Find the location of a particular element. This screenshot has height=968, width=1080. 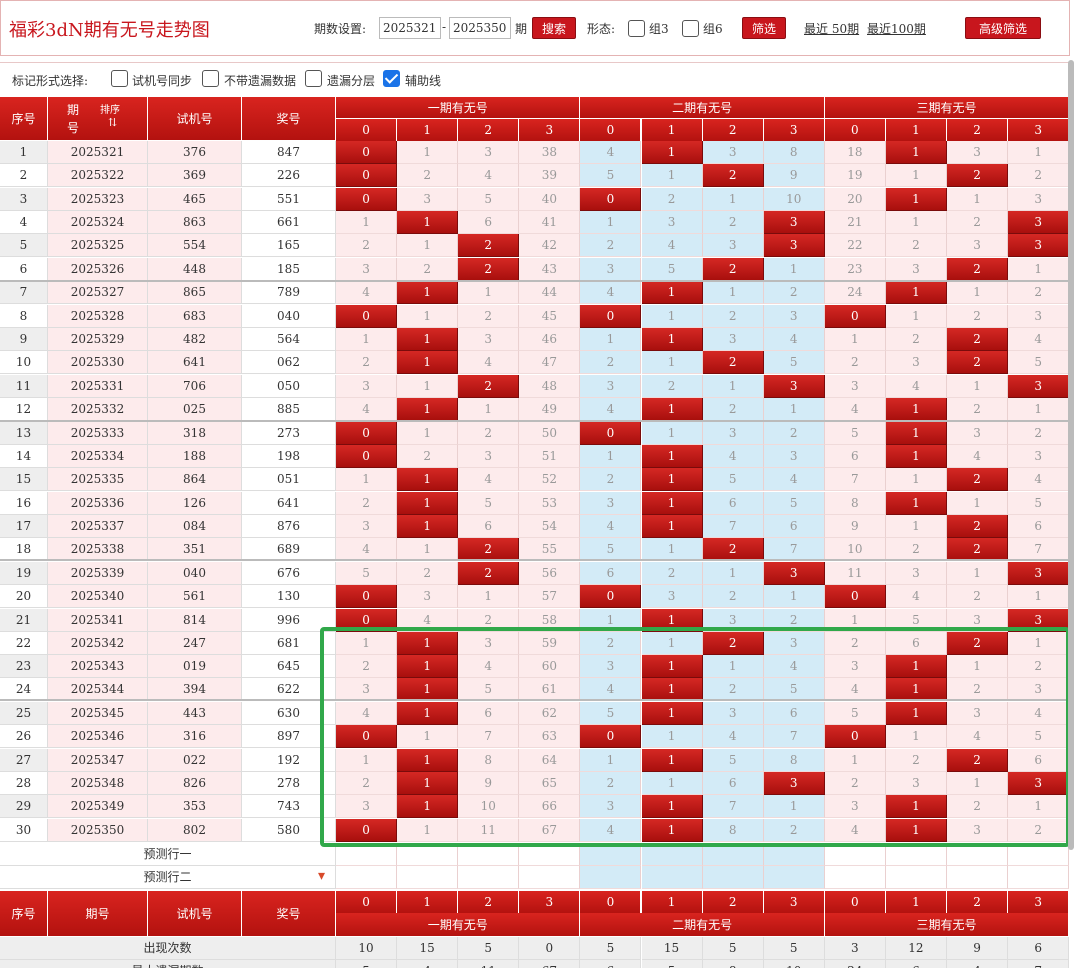

footer-num-2-1: 1 is located at coordinates (672, 902).